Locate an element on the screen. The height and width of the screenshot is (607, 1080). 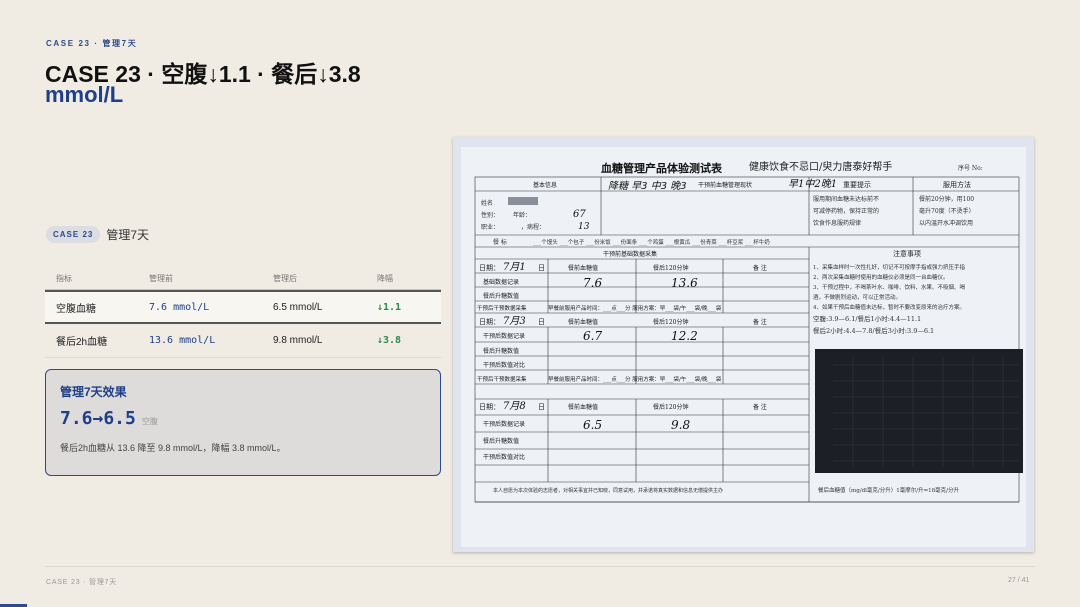
form-basic-record: 基础数据记录 is located at coordinates (501, 282).